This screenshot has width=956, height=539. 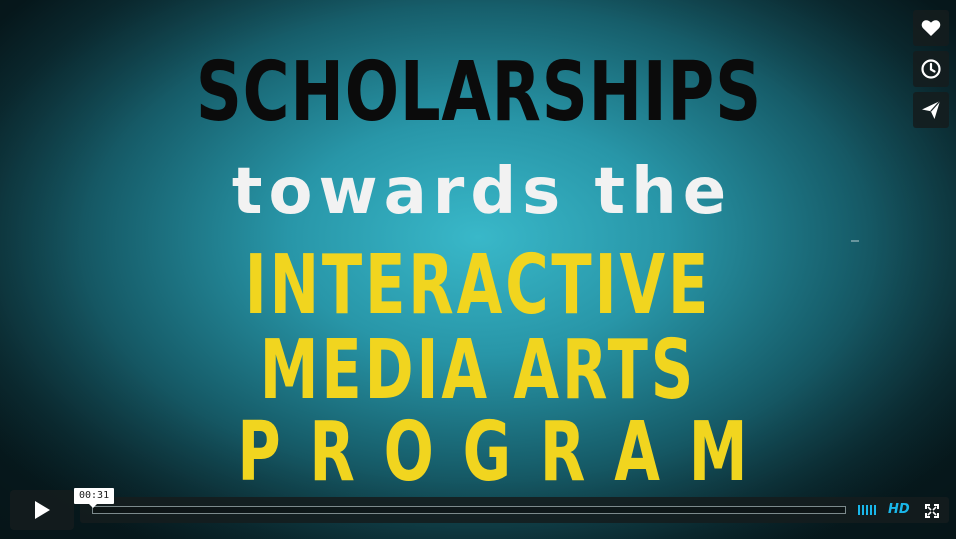 I want to click on hd-toggle: HD, so click(x=899, y=510).